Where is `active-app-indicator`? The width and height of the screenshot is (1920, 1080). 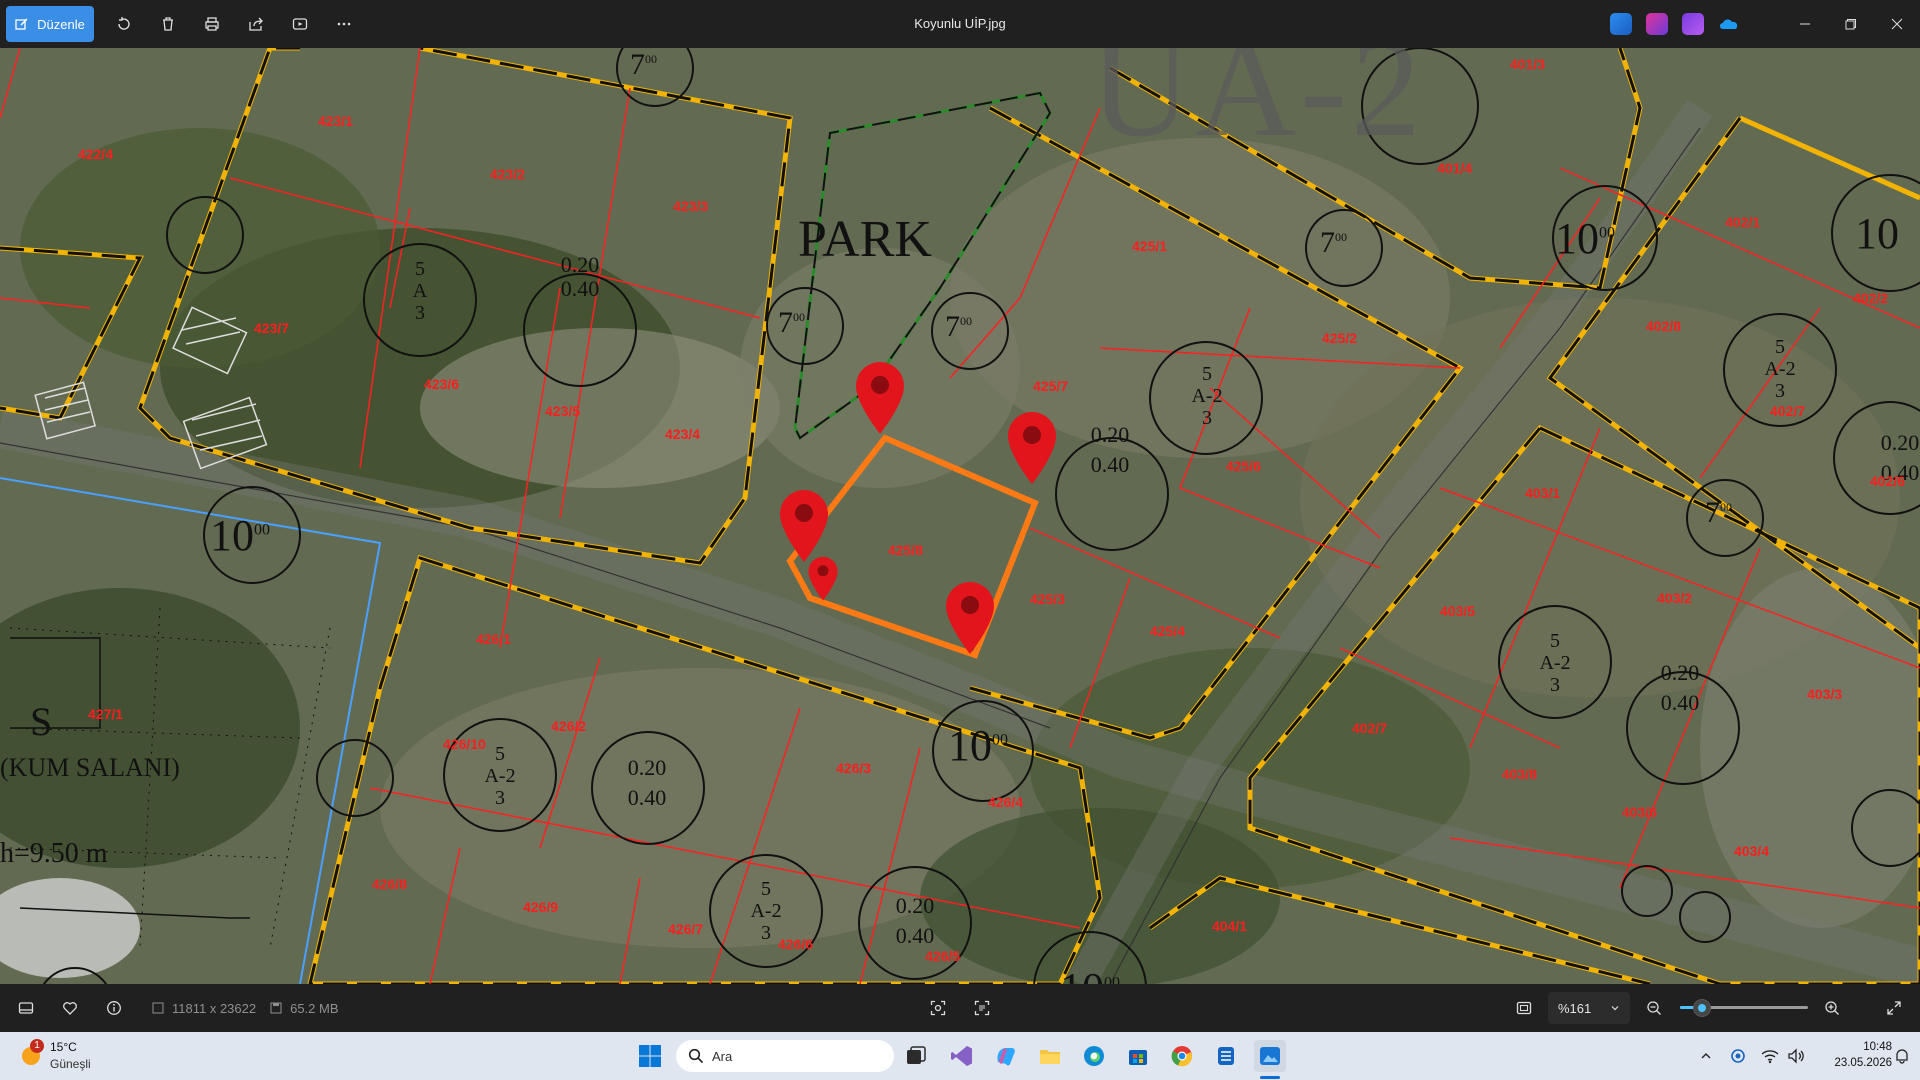
active-app-indicator is located at coordinates (1270, 1077).